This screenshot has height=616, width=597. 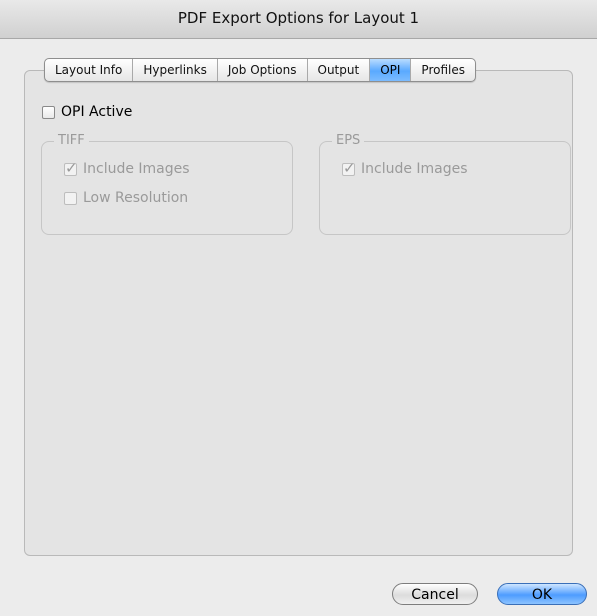 What do you see at coordinates (542, 594) in the screenshot?
I see `ok-button: OK` at bounding box center [542, 594].